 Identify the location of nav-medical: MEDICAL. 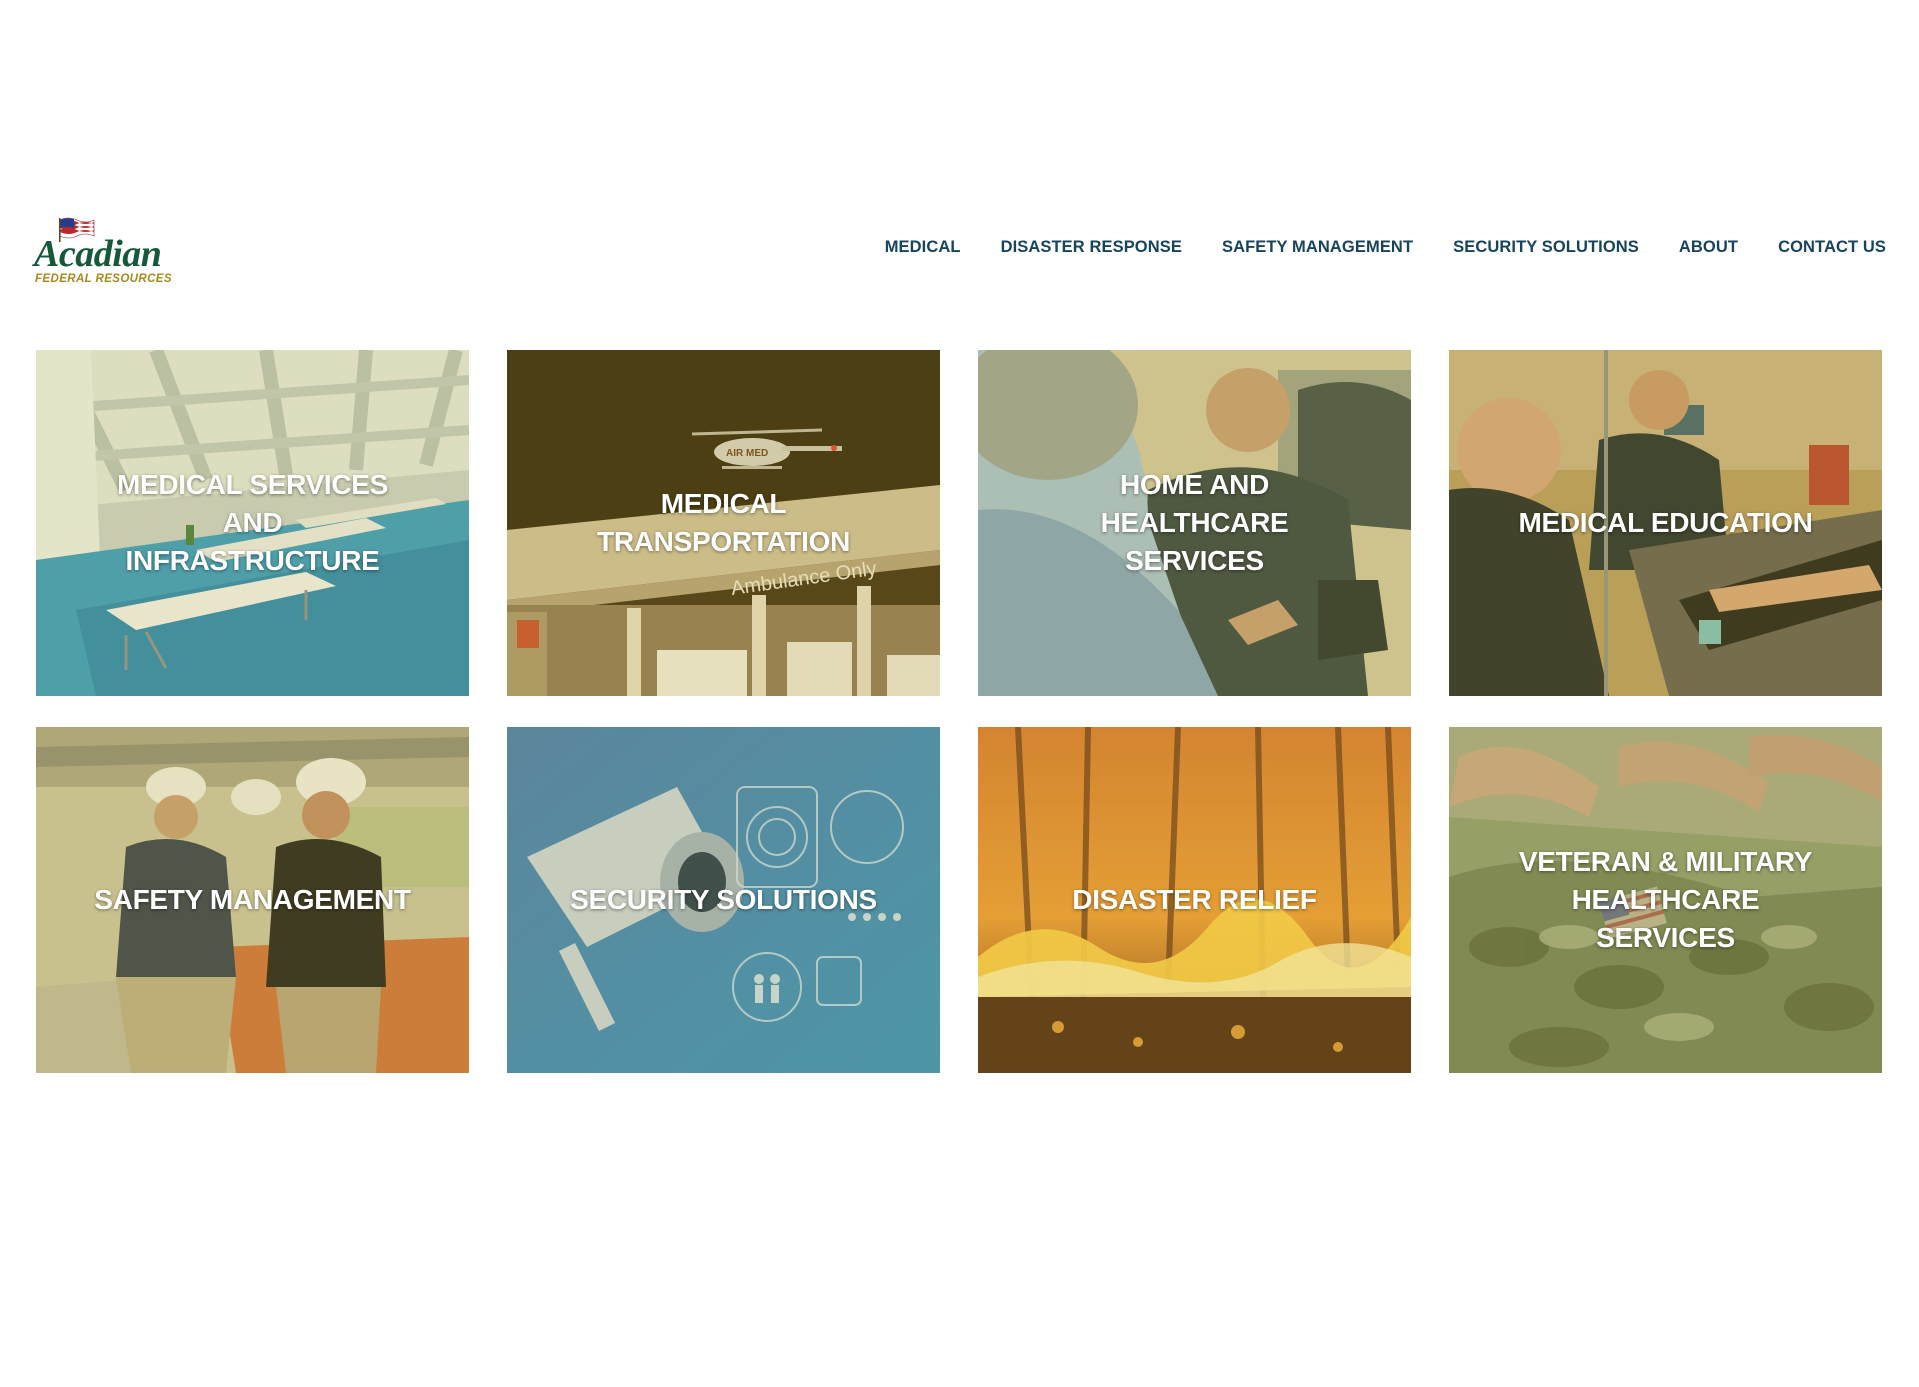
(923, 247).